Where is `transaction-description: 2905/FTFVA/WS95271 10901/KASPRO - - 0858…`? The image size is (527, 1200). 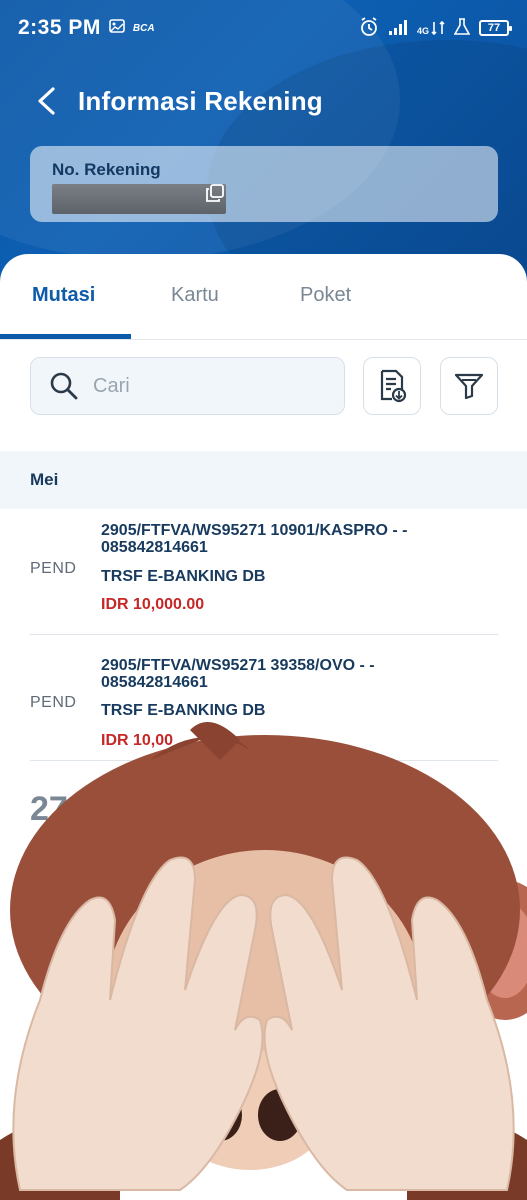 transaction-description: 2905/FTFVA/WS95271 10901/KASPRO - - 0858… is located at coordinates (291, 539).